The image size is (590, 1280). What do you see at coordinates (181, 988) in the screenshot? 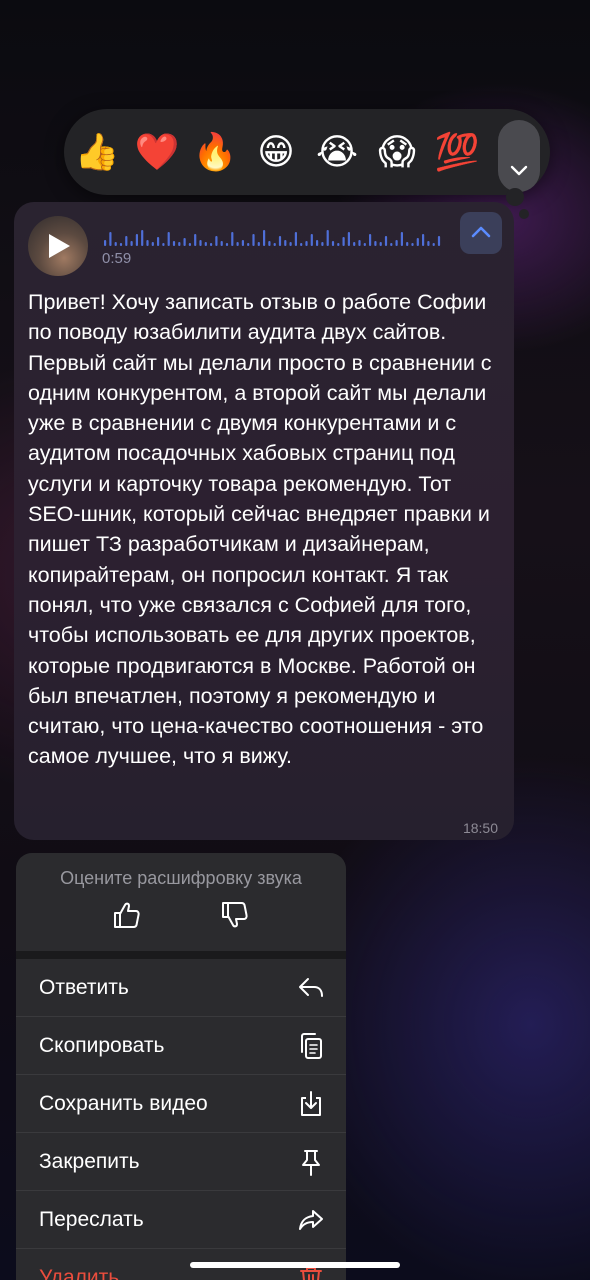
I see `menu-item-reply: Ответить` at bounding box center [181, 988].